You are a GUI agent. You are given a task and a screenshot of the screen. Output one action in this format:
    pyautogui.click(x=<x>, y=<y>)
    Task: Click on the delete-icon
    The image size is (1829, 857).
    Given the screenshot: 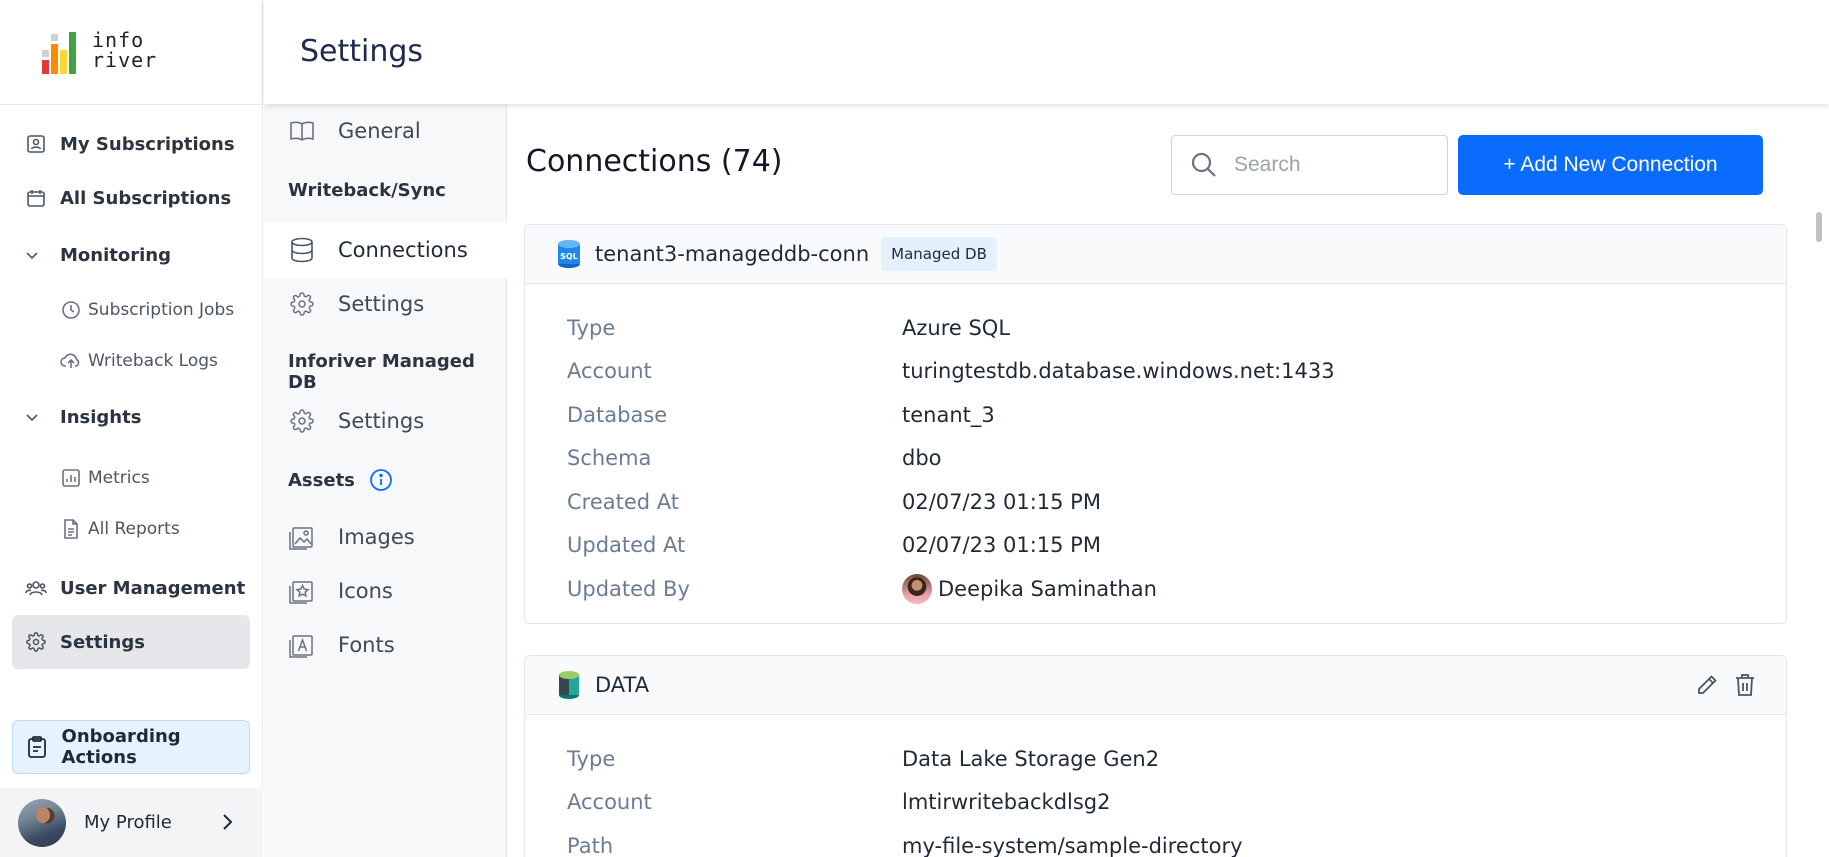 What is the action you would take?
    pyautogui.click(x=1745, y=685)
    